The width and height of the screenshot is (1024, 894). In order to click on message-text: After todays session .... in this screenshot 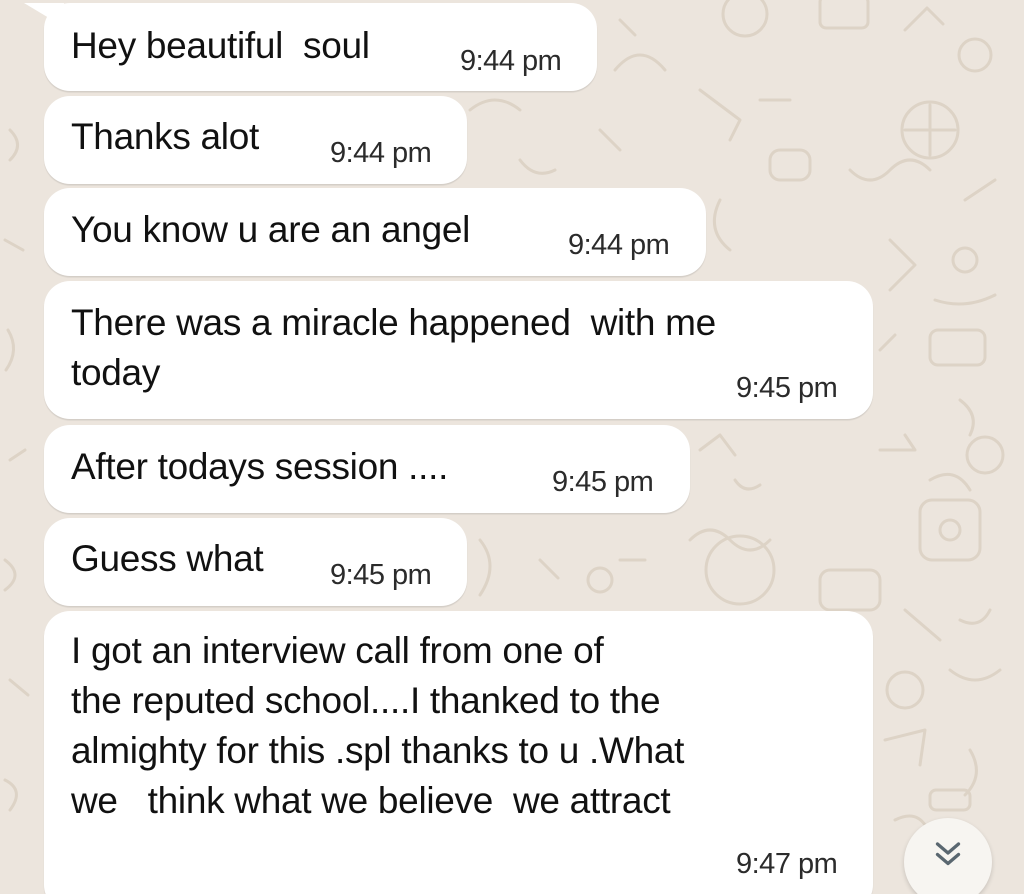, I will do `click(260, 466)`.